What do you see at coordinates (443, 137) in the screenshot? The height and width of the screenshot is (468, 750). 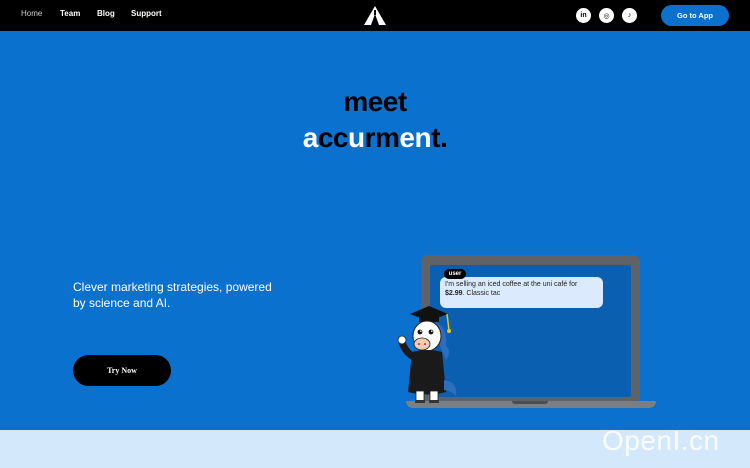 I see `brand-part-6: .` at bounding box center [443, 137].